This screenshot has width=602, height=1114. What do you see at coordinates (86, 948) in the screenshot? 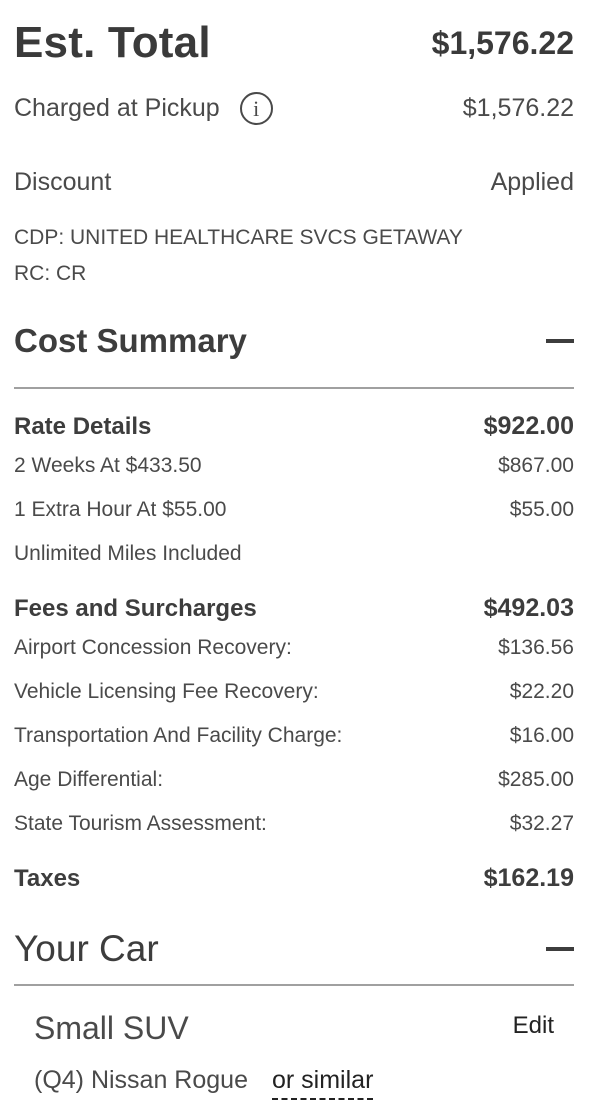
I see `your-car-title: Your Car` at bounding box center [86, 948].